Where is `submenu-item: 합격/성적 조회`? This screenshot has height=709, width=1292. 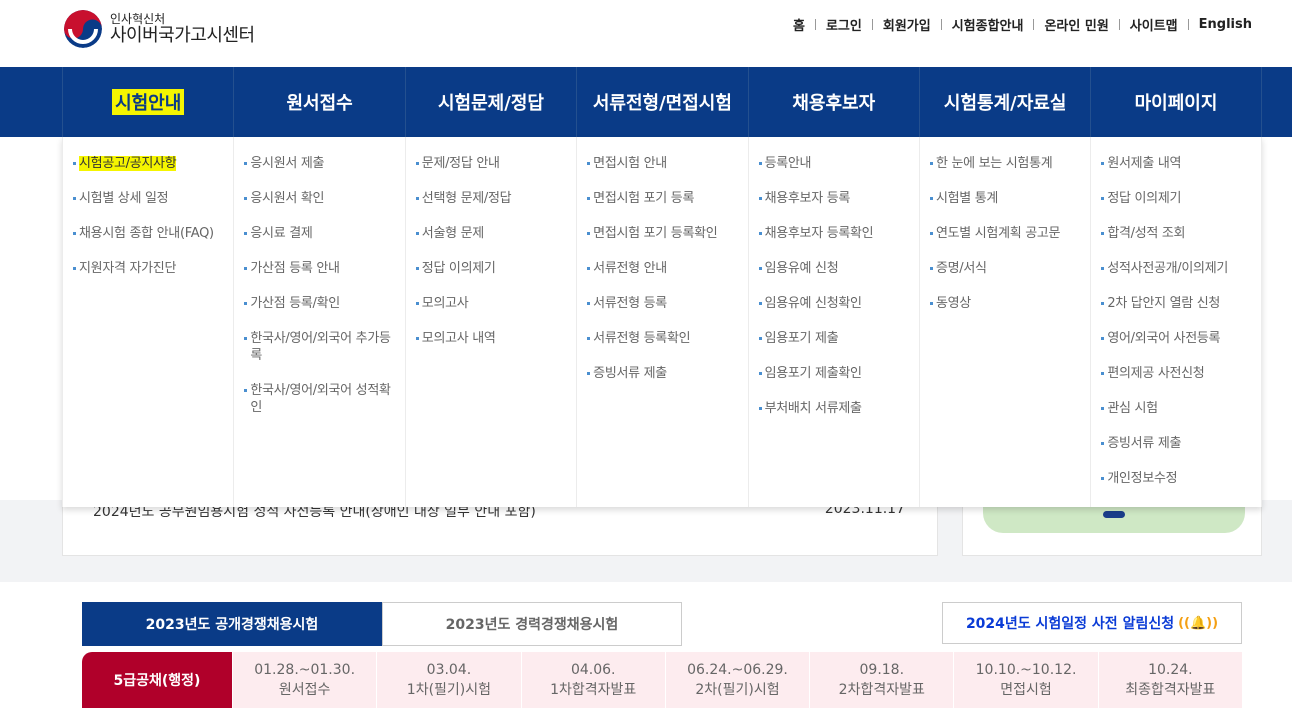
submenu-item: 합격/성적 조회 is located at coordinates (1176, 233).